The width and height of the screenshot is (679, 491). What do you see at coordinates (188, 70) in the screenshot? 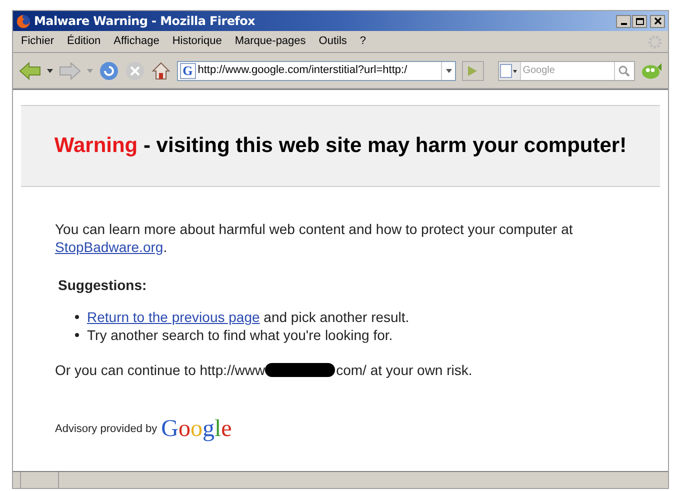
I see `site-favicon-icon: G` at bounding box center [188, 70].